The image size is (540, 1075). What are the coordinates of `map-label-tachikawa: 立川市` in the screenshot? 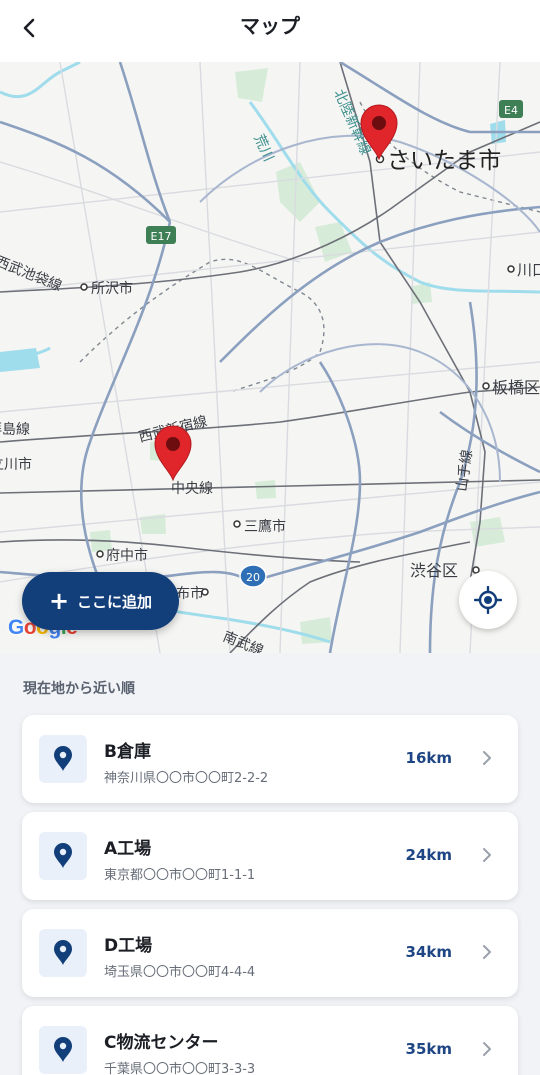 It's located at (16, 464).